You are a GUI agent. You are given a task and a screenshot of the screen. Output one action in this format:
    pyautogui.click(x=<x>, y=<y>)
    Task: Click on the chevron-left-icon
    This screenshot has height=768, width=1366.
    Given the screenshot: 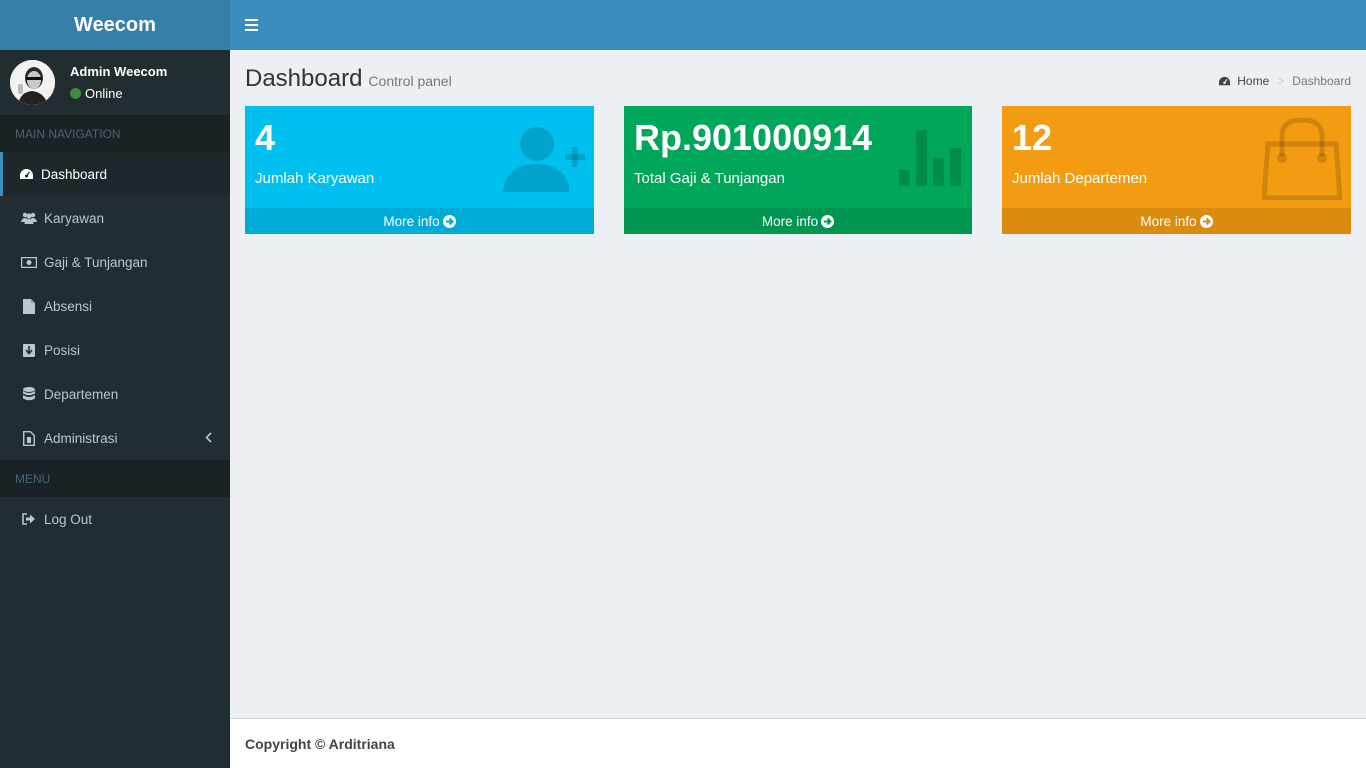 What is the action you would take?
    pyautogui.click(x=208, y=438)
    